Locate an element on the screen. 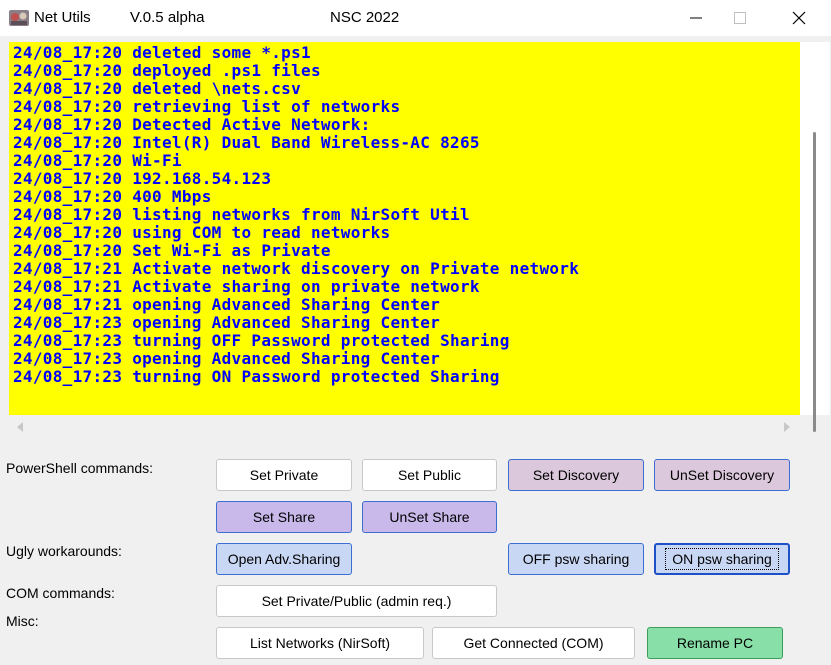 The width and height of the screenshot is (831, 665). horizontal-scrollbar is located at coordinates (404, 427).